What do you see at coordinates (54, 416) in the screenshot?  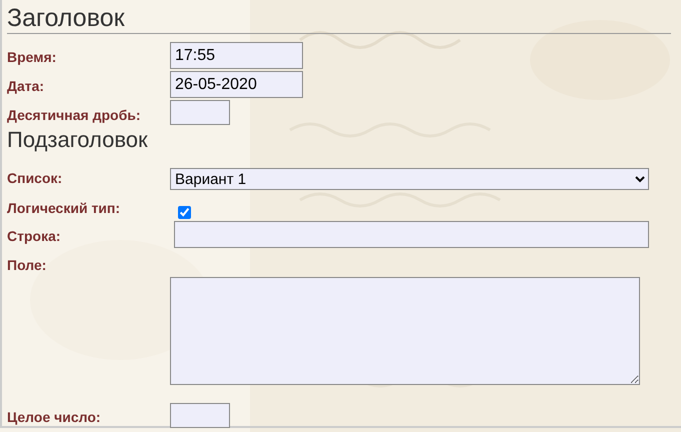 I see `field-label: Целое число:` at bounding box center [54, 416].